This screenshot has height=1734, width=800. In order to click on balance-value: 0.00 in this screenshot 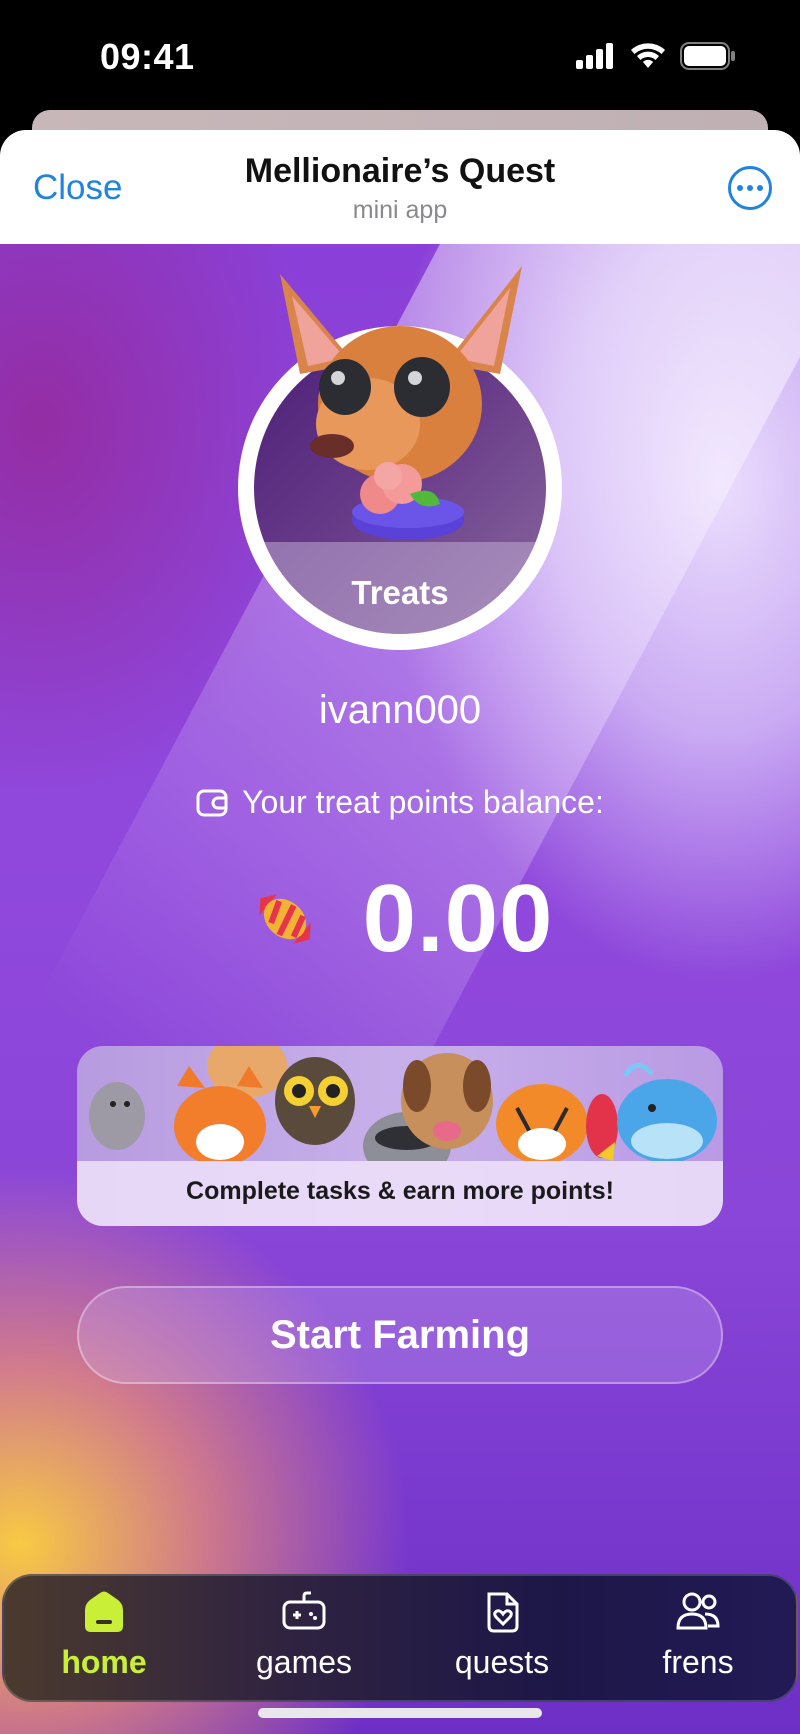, I will do `click(458, 918)`.